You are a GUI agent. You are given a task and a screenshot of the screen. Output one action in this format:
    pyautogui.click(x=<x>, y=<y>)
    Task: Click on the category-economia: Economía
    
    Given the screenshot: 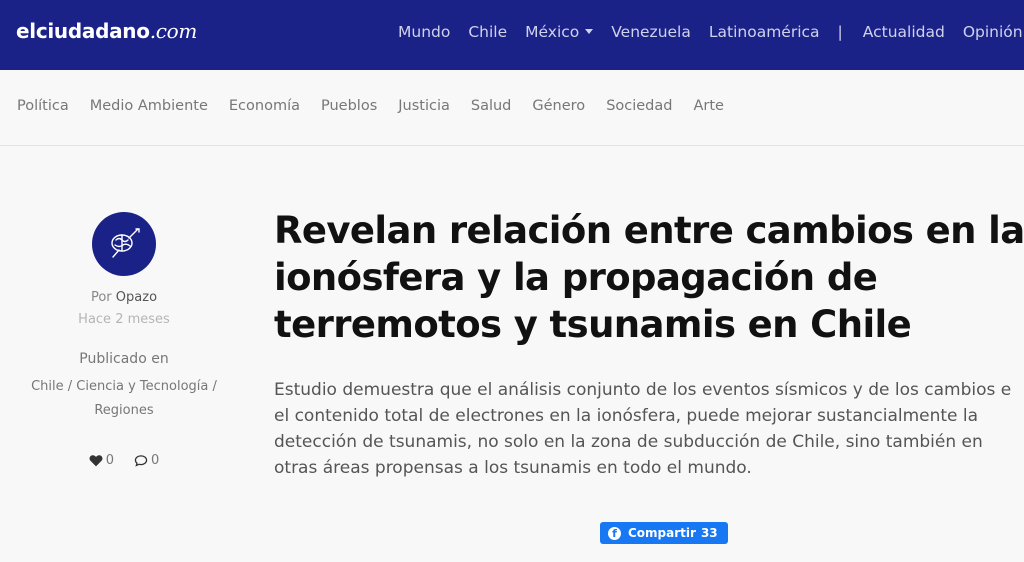 What is the action you would take?
    pyautogui.click(x=264, y=106)
    